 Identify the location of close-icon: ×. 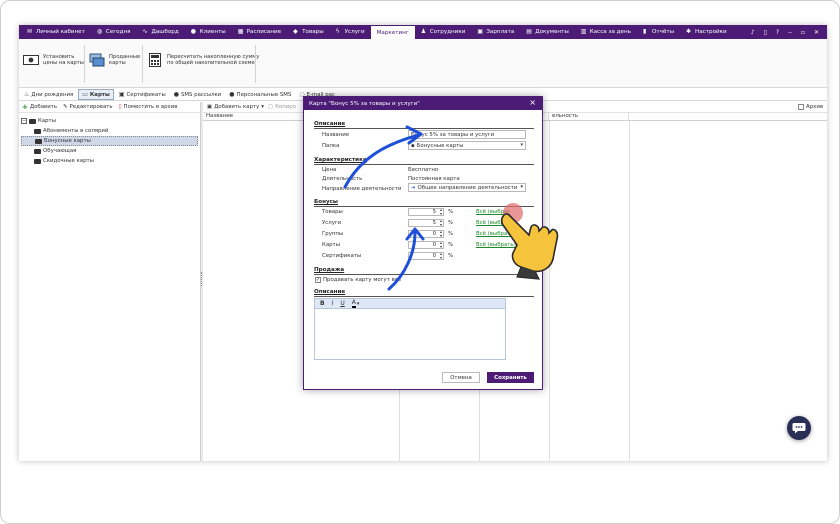
(532, 103).